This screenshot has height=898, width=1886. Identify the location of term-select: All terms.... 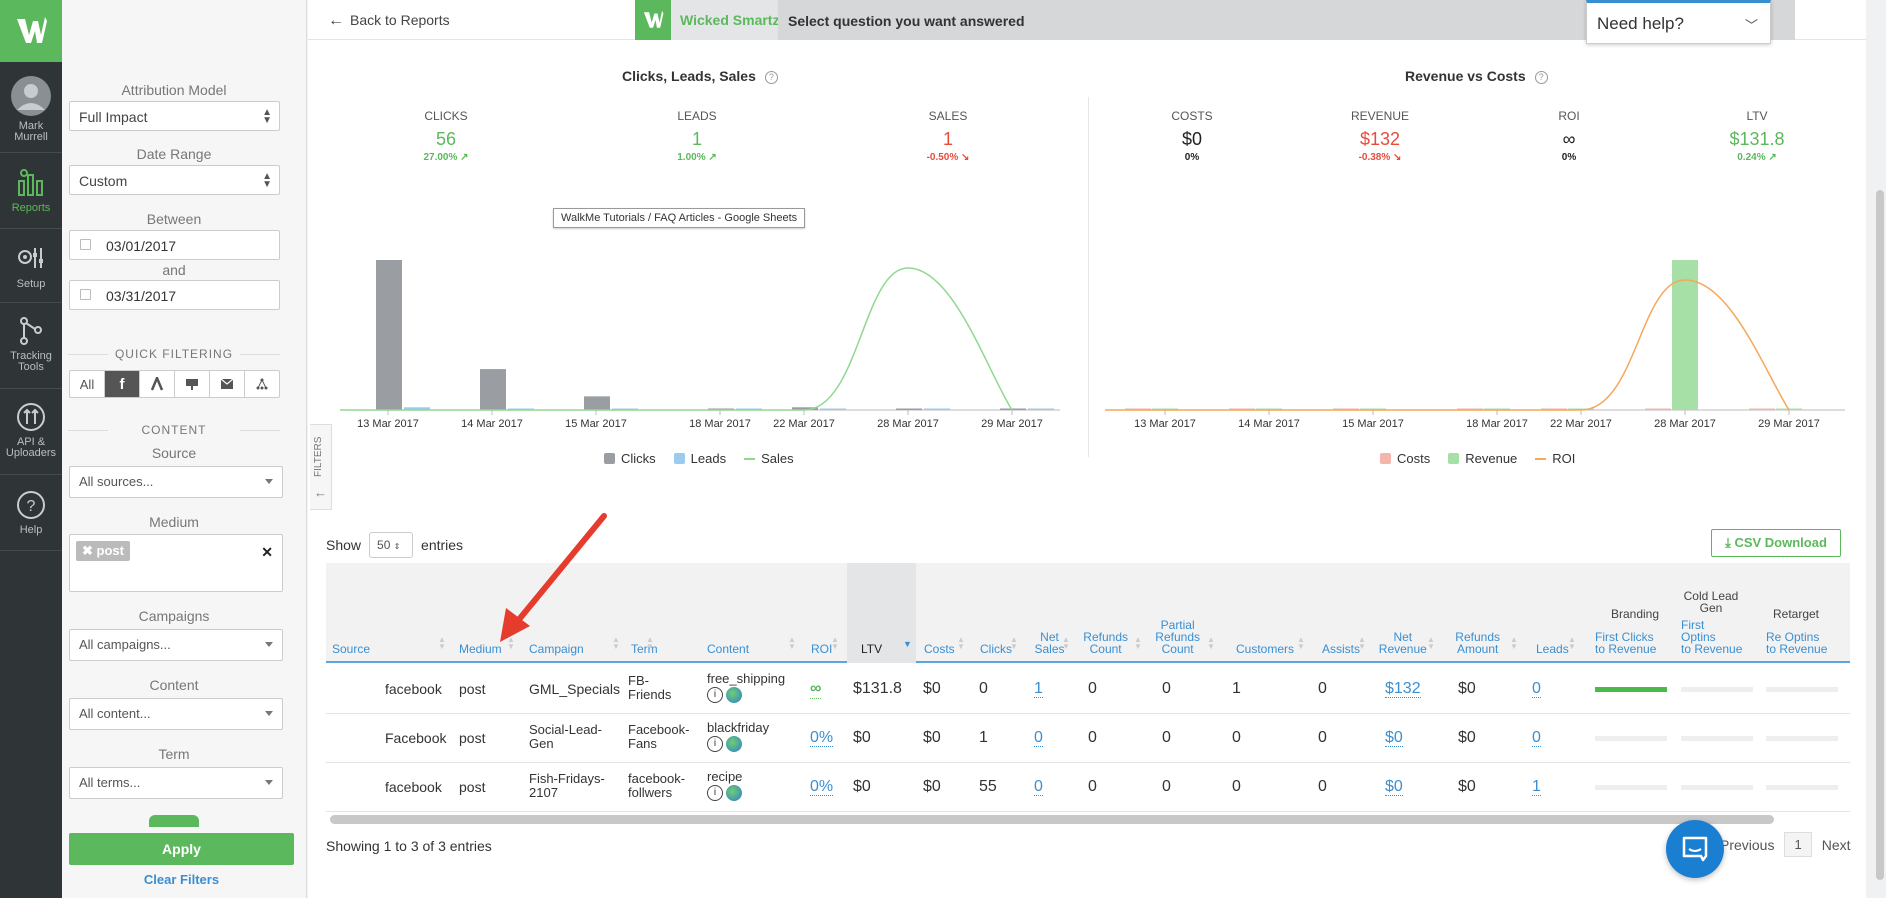
(176, 783).